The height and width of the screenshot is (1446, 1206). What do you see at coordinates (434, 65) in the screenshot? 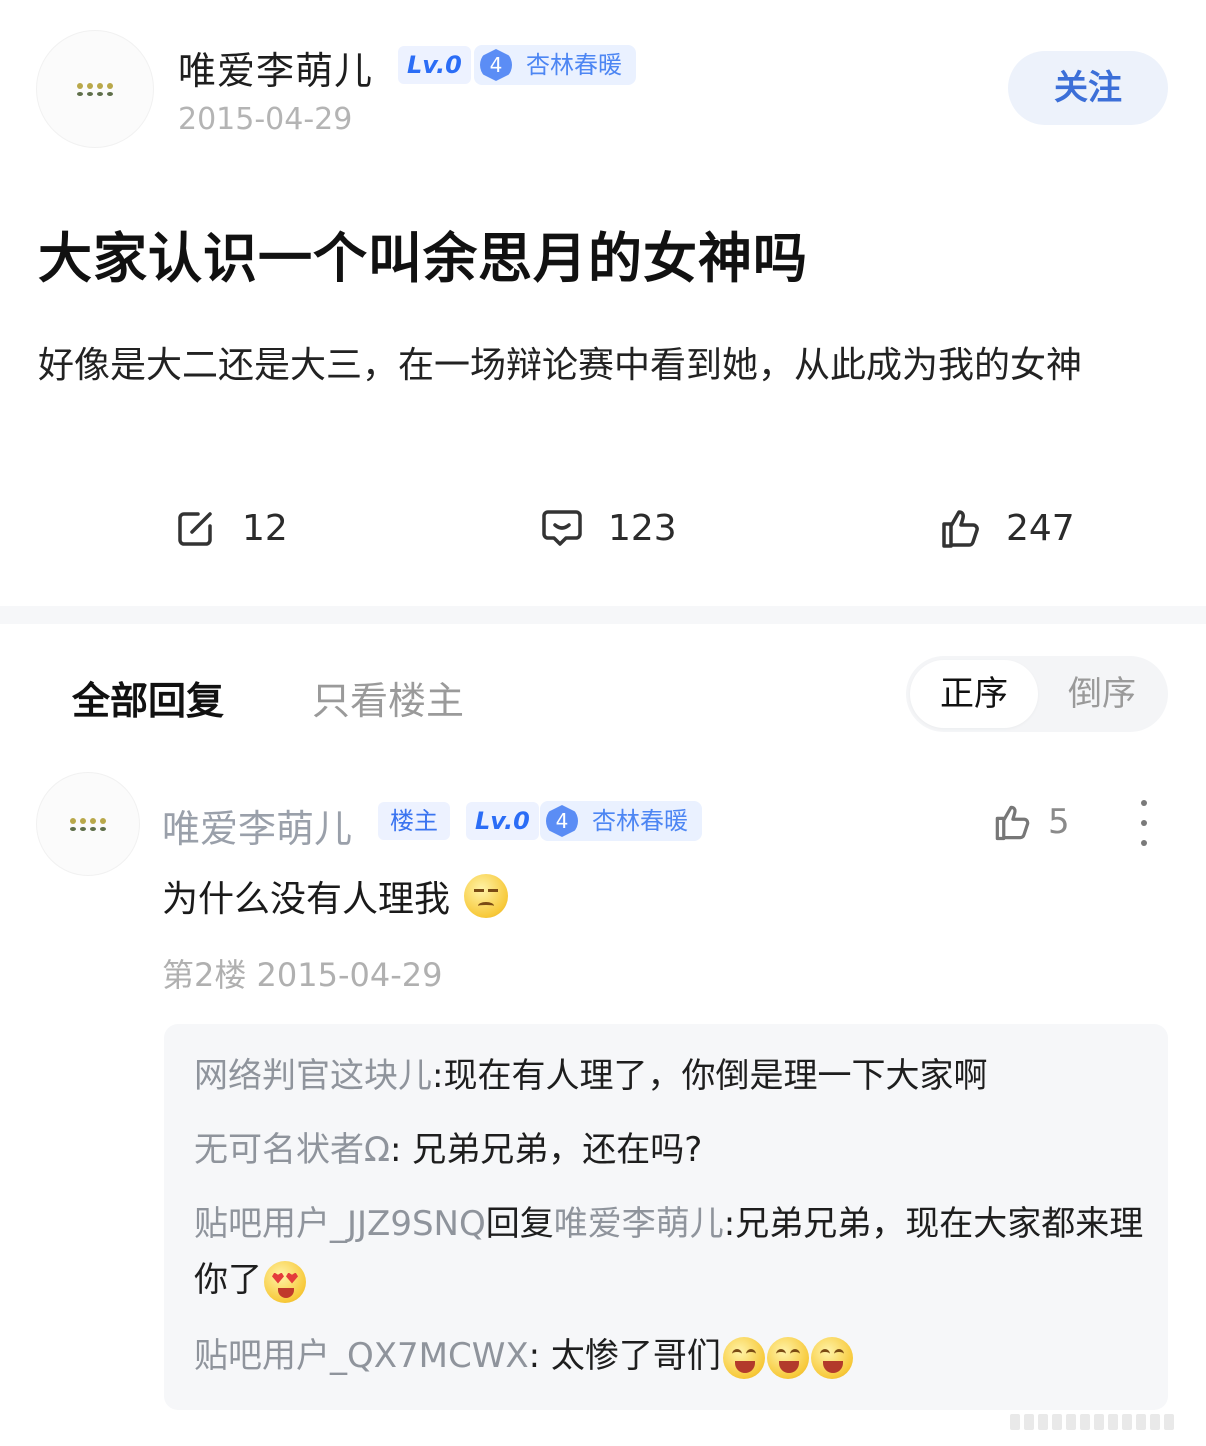
I see `level-badge: Lv.0` at bounding box center [434, 65].